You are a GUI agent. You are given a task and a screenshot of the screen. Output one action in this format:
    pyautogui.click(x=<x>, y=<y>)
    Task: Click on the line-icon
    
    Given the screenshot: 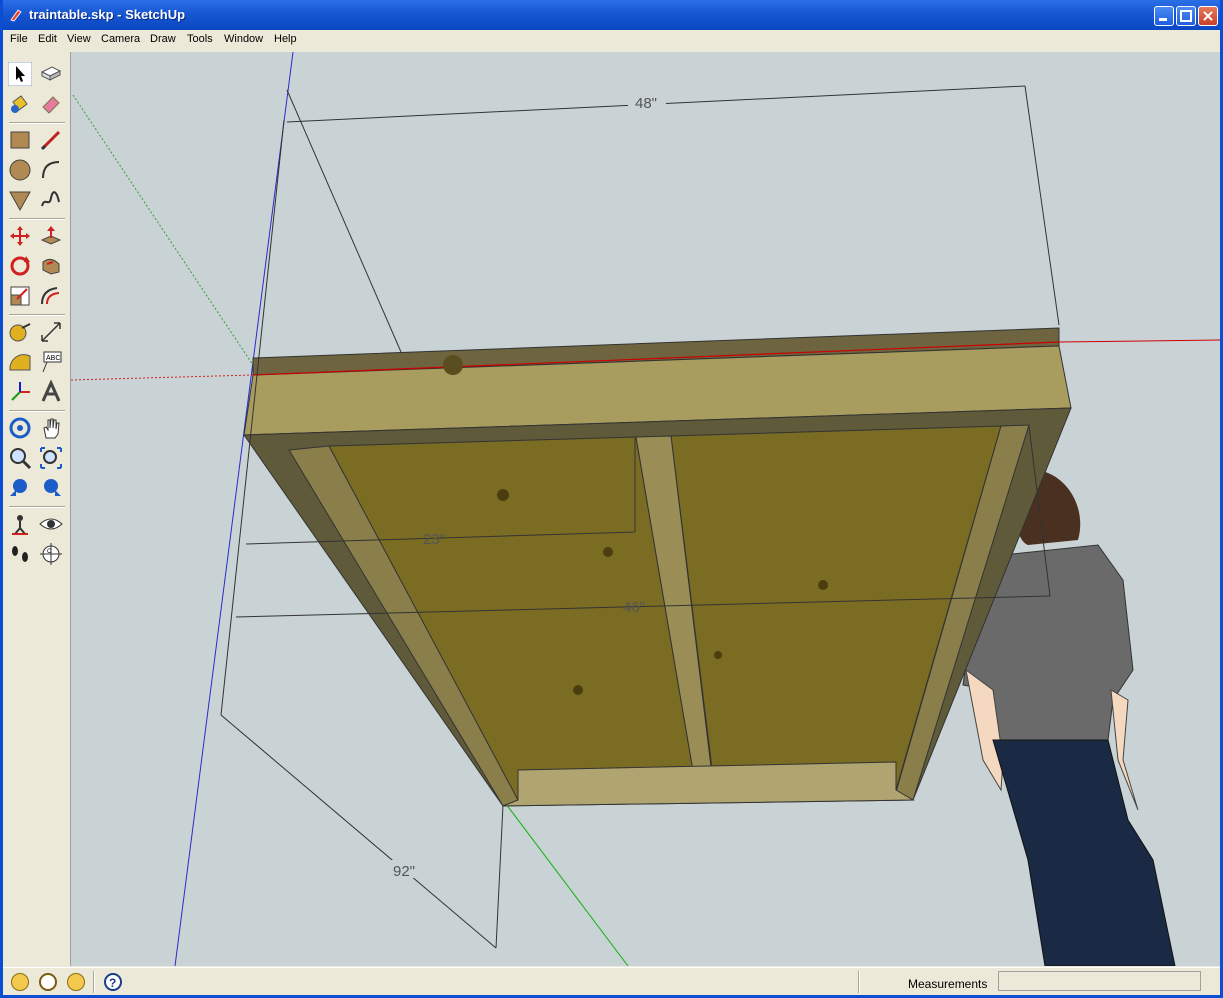 What is the action you would take?
    pyautogui.click(x=51, y=140)
    